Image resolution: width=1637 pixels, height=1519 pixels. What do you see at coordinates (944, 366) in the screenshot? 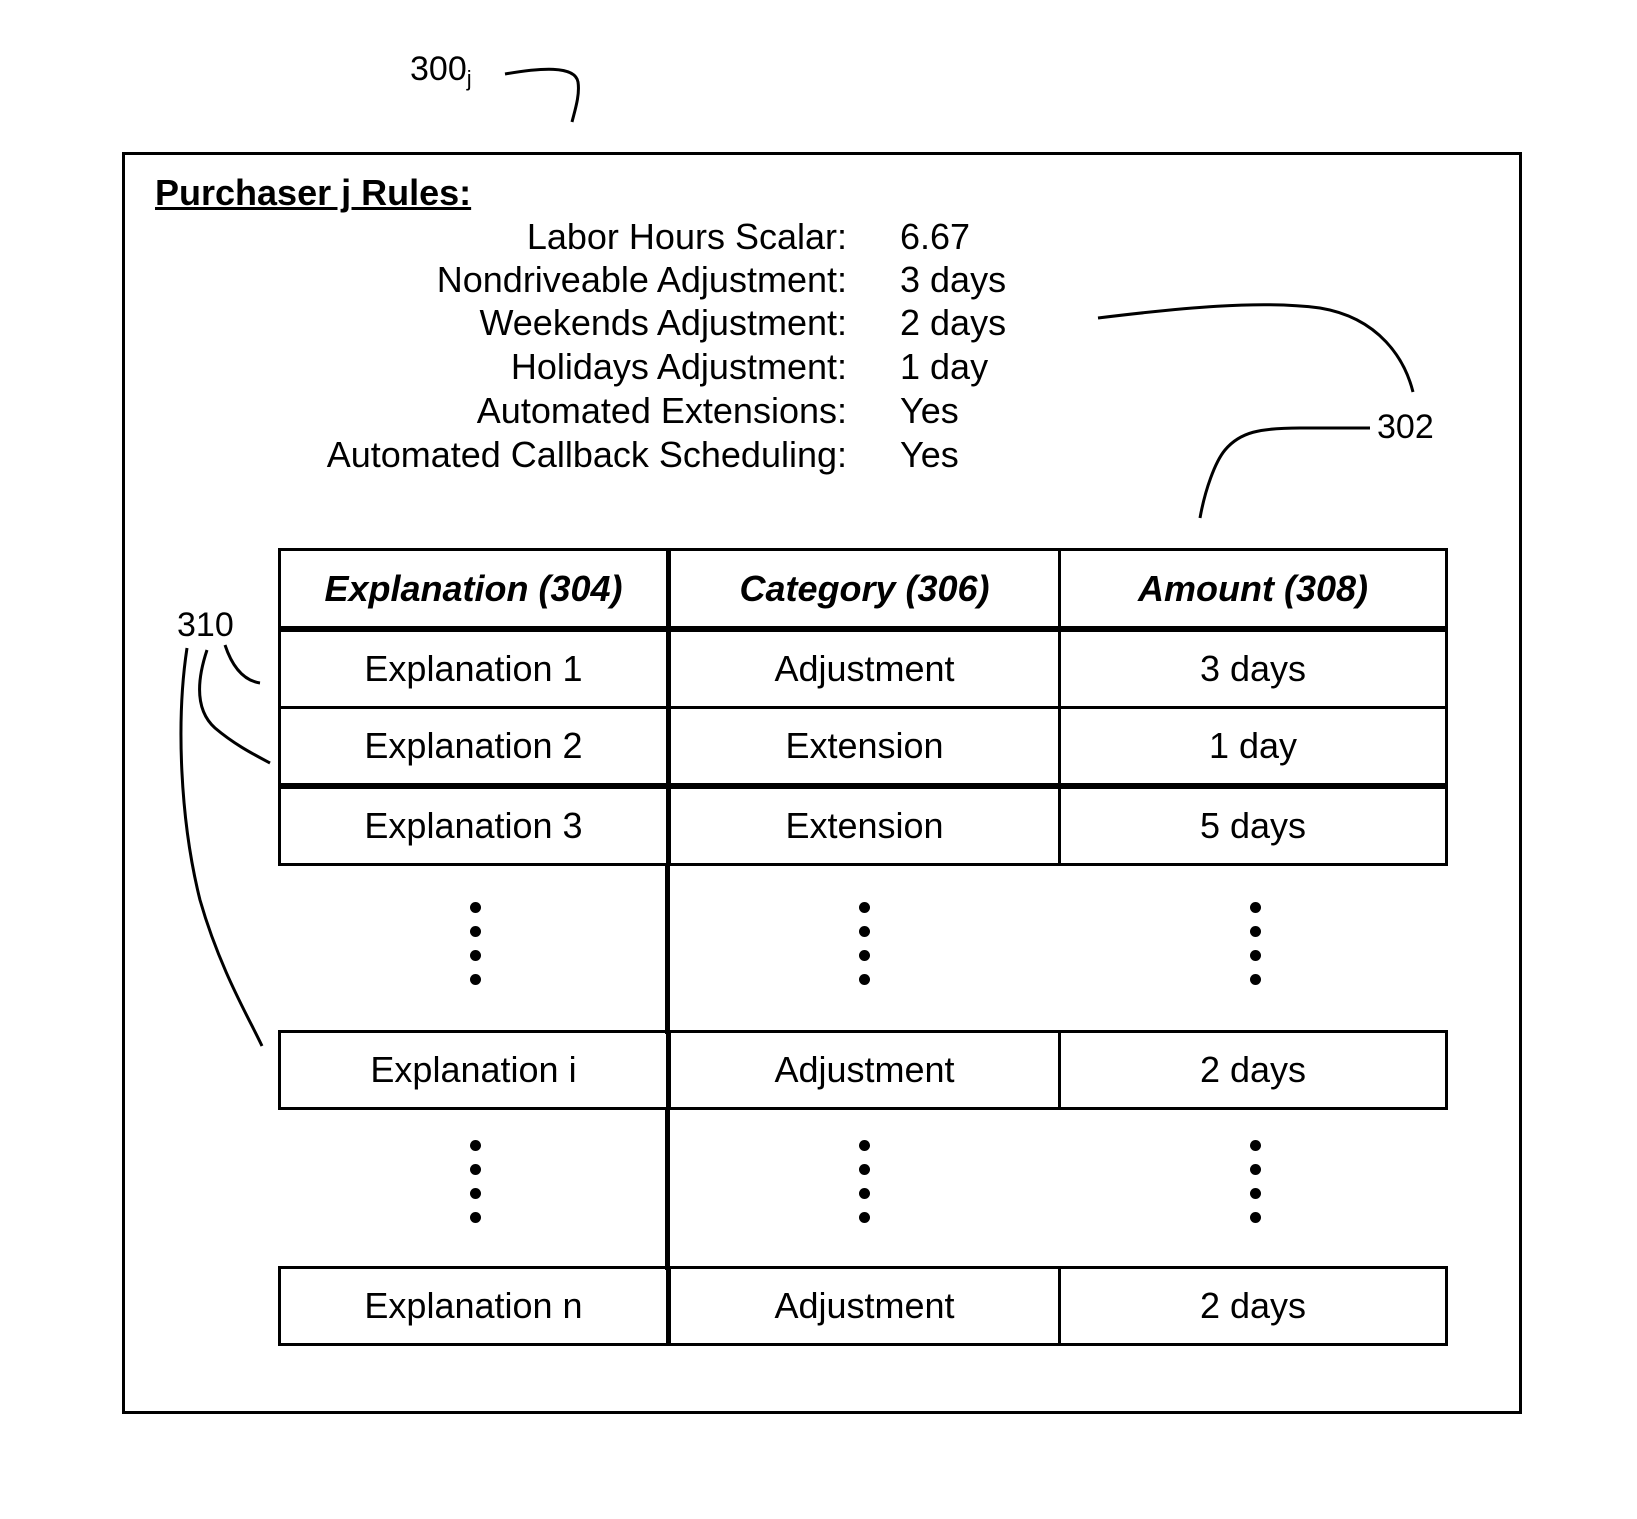
I see `rule-value-holidays-adjustment: 1 day` at bounding box center [944, 366].